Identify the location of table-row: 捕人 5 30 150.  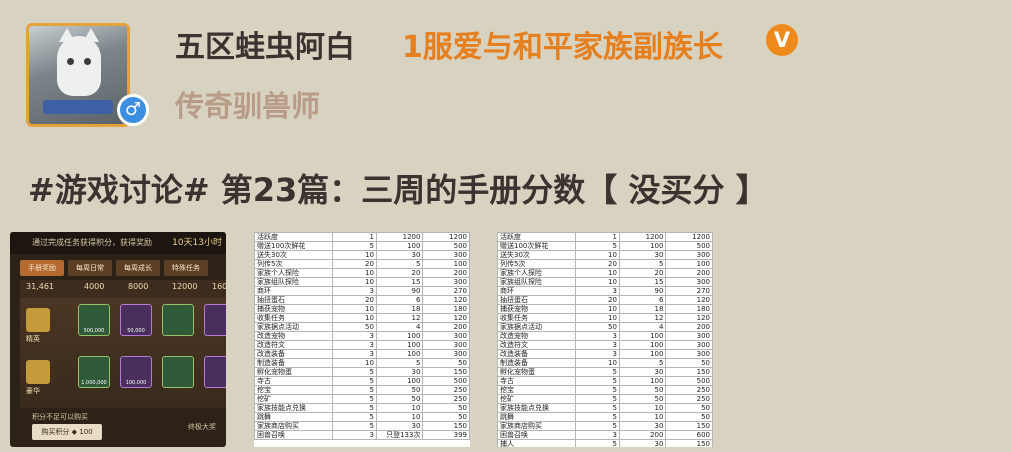
(605, 443).